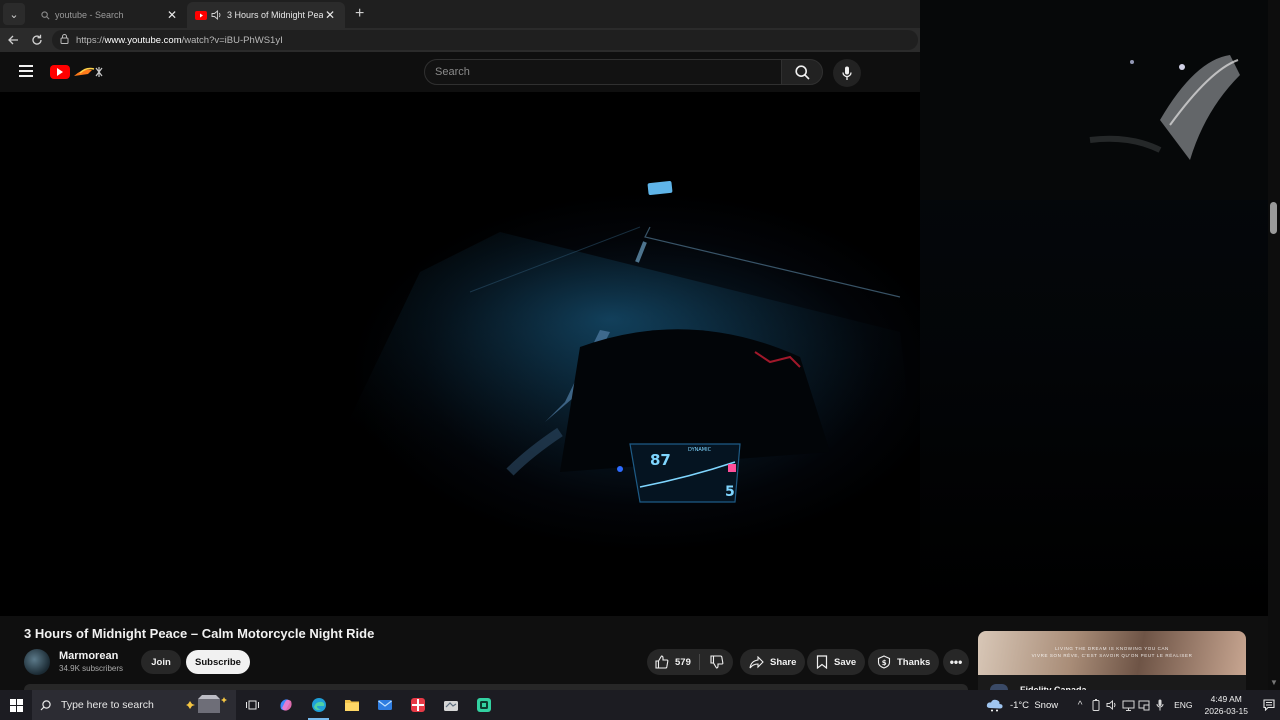  Describe the element at coordinates (1080, 705) in the screenshot. I see `chevron-up-icon: ^` at that location.